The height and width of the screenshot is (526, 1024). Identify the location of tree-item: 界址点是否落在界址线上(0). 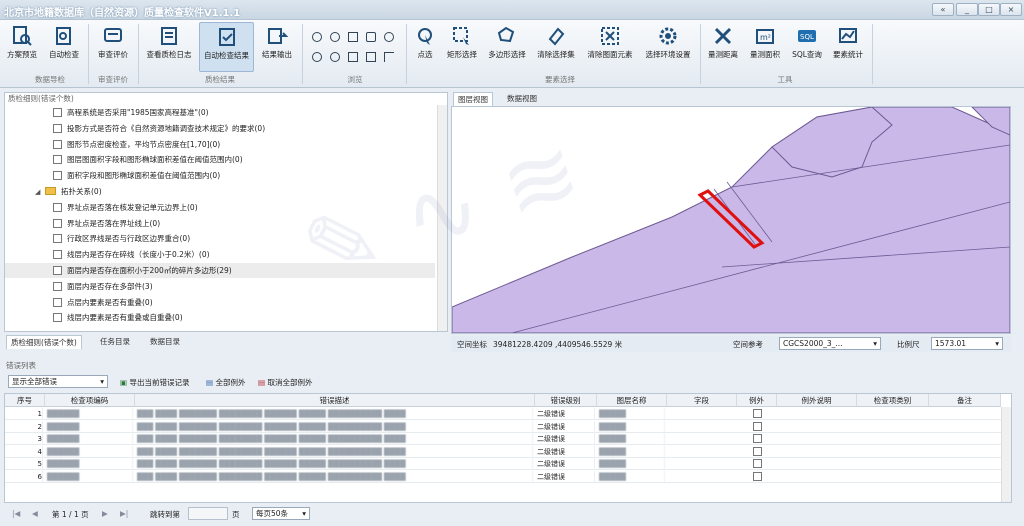
(220, 223).